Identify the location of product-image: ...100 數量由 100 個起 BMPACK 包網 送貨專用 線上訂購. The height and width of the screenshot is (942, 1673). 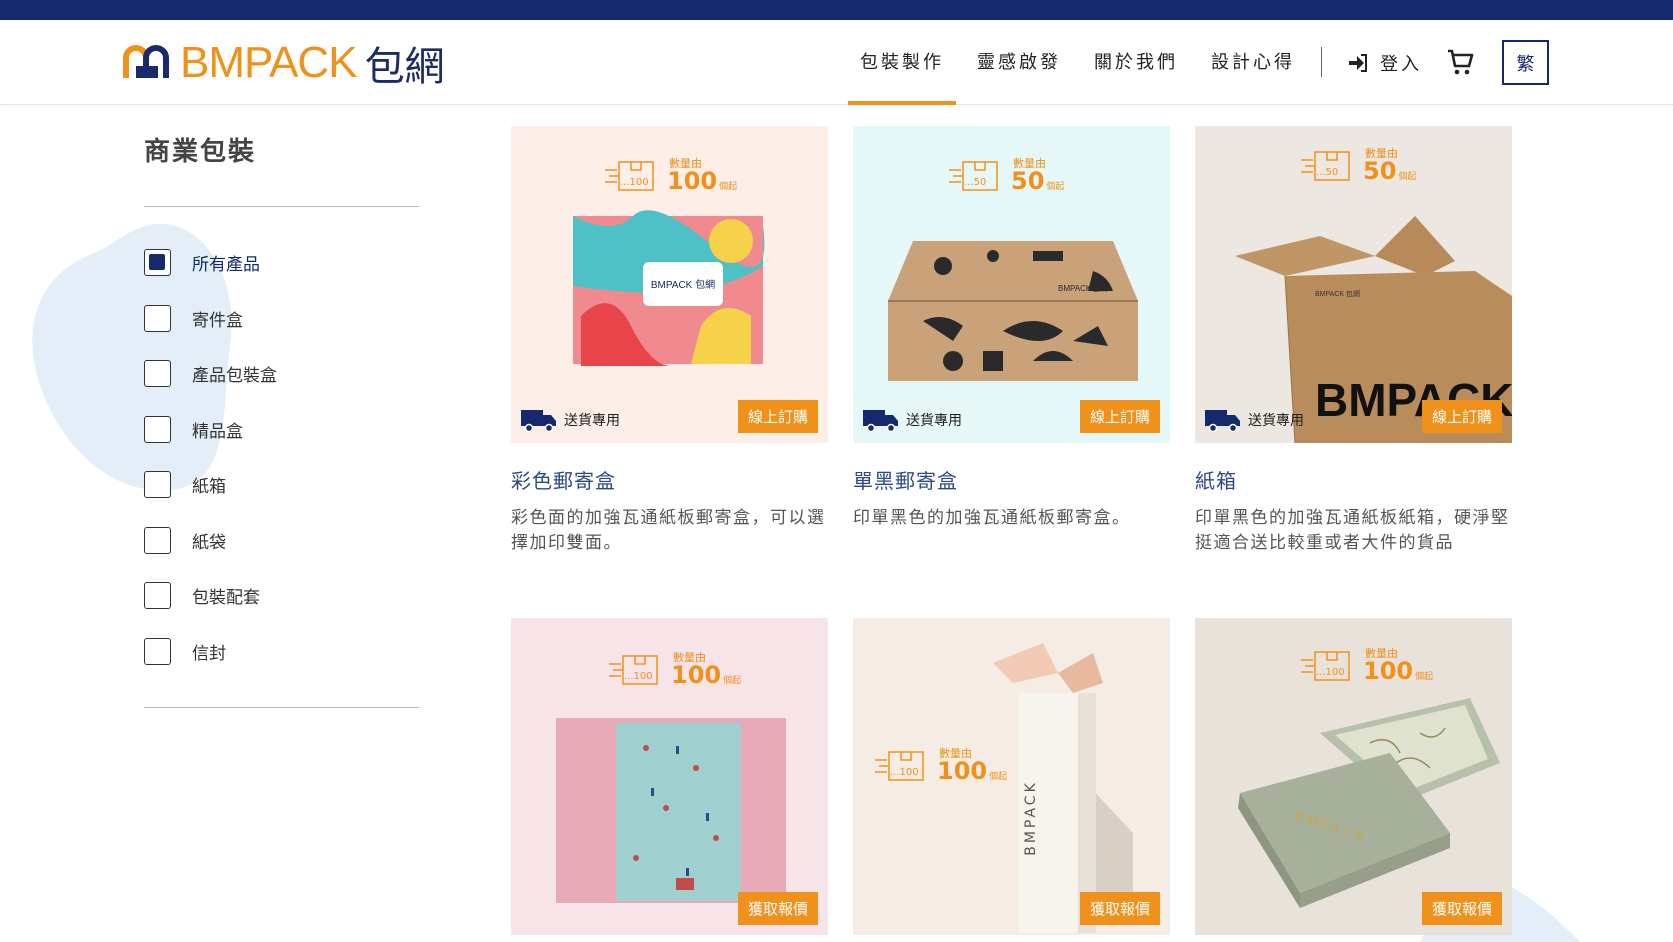
(669, 284).